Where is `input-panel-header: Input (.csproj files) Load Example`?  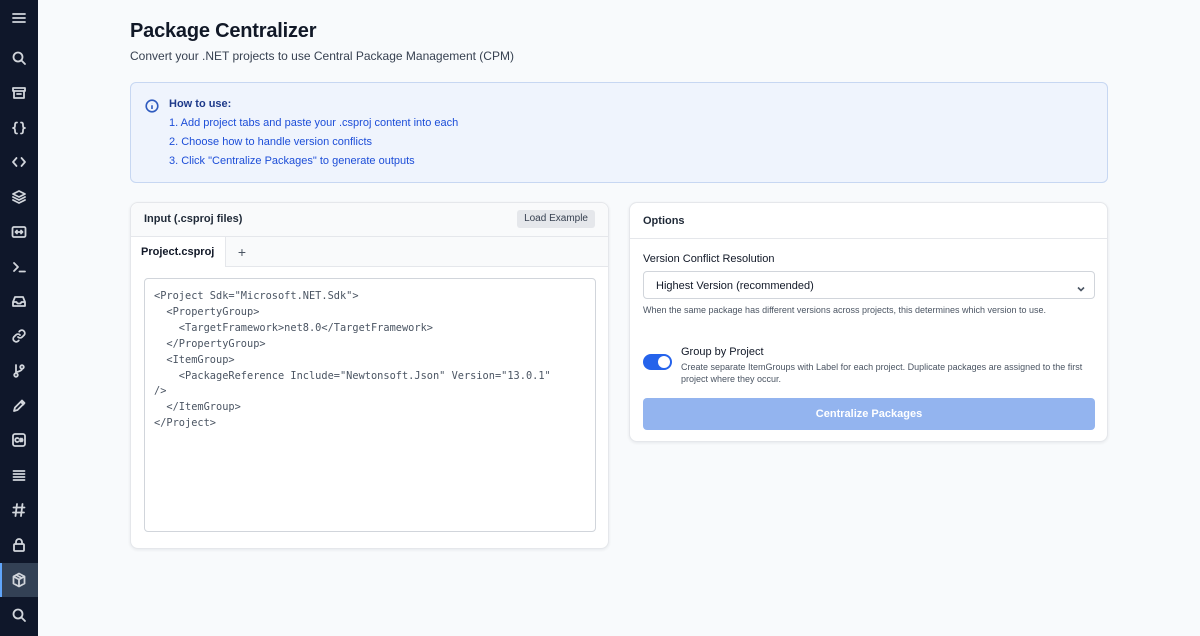 input-panel-header: Input (.csproj files) Load Example is located at coordinates (369, 220).